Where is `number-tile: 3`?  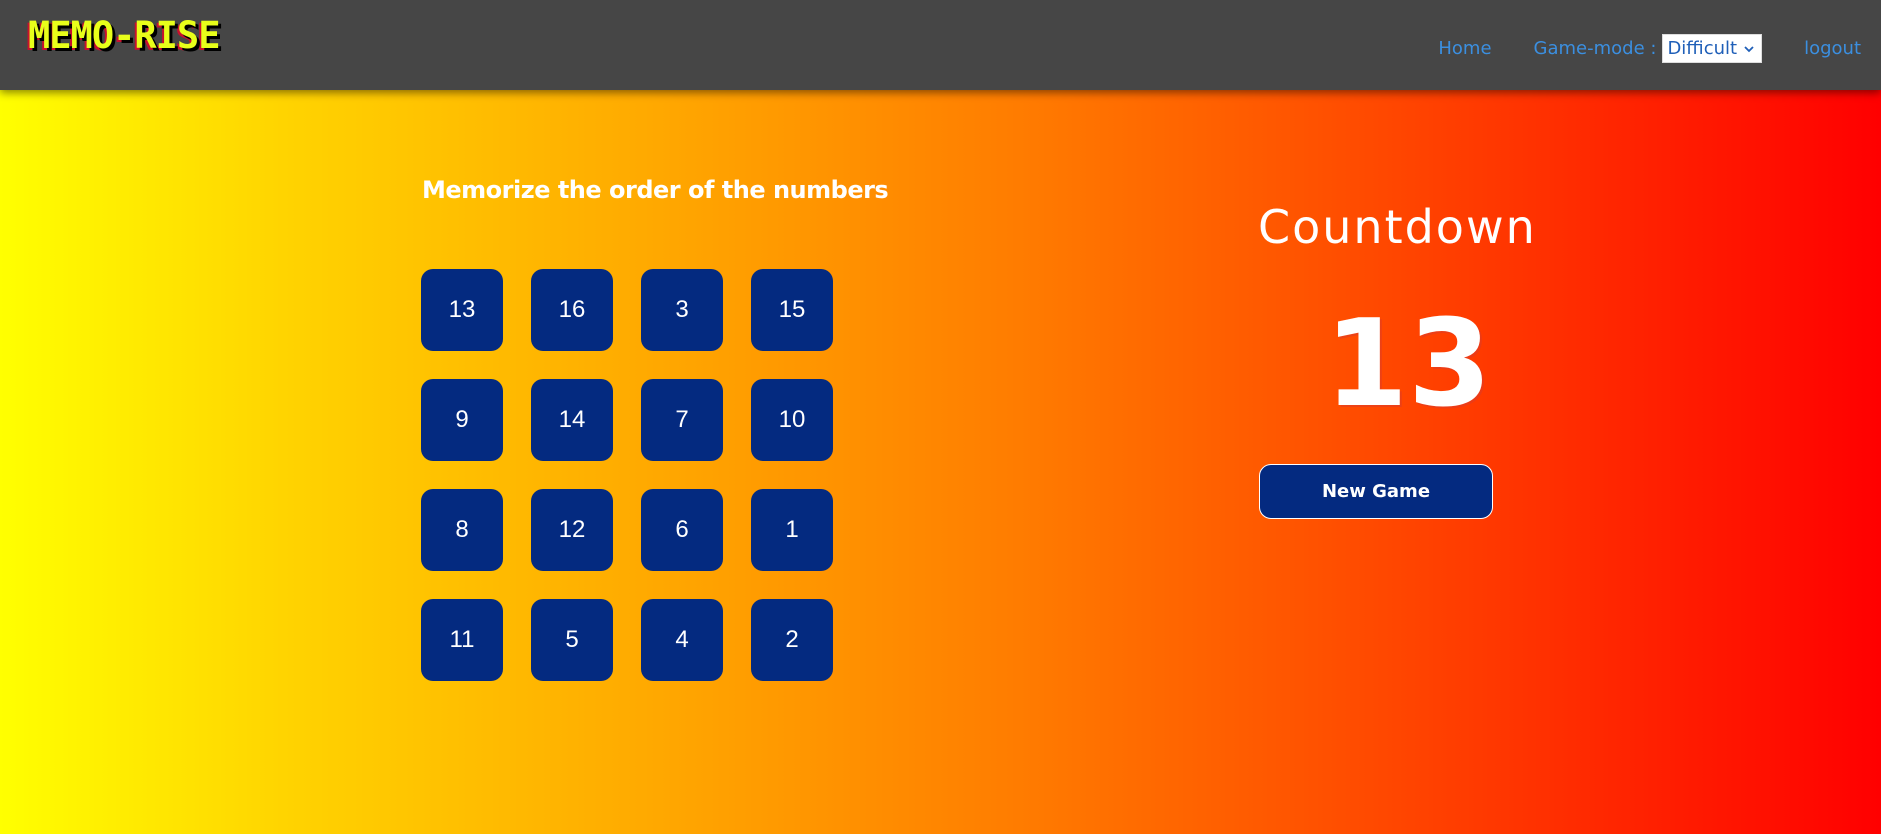
number-tile: 3 is located at coordinates (682, 310).